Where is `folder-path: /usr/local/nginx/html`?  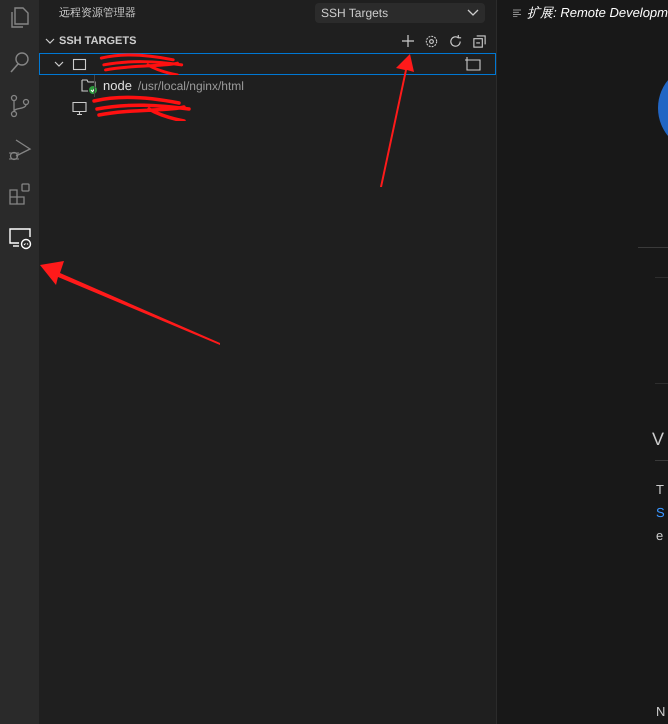
folder-path: /usr/local/nginx/html is located at coordinates (191, 86).